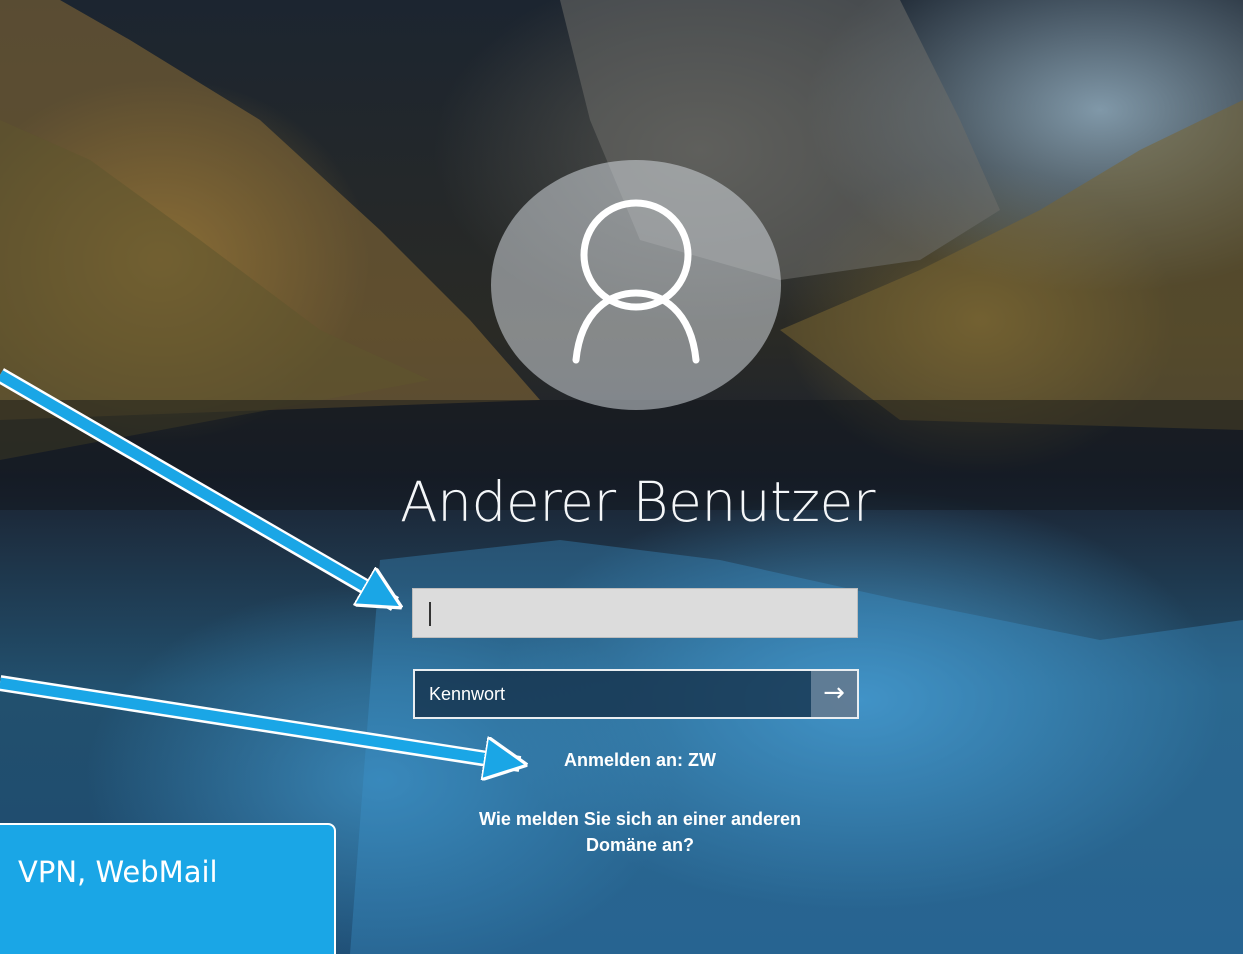  I want to click on callout-text: VPN, WebMail, so click(118, 872).